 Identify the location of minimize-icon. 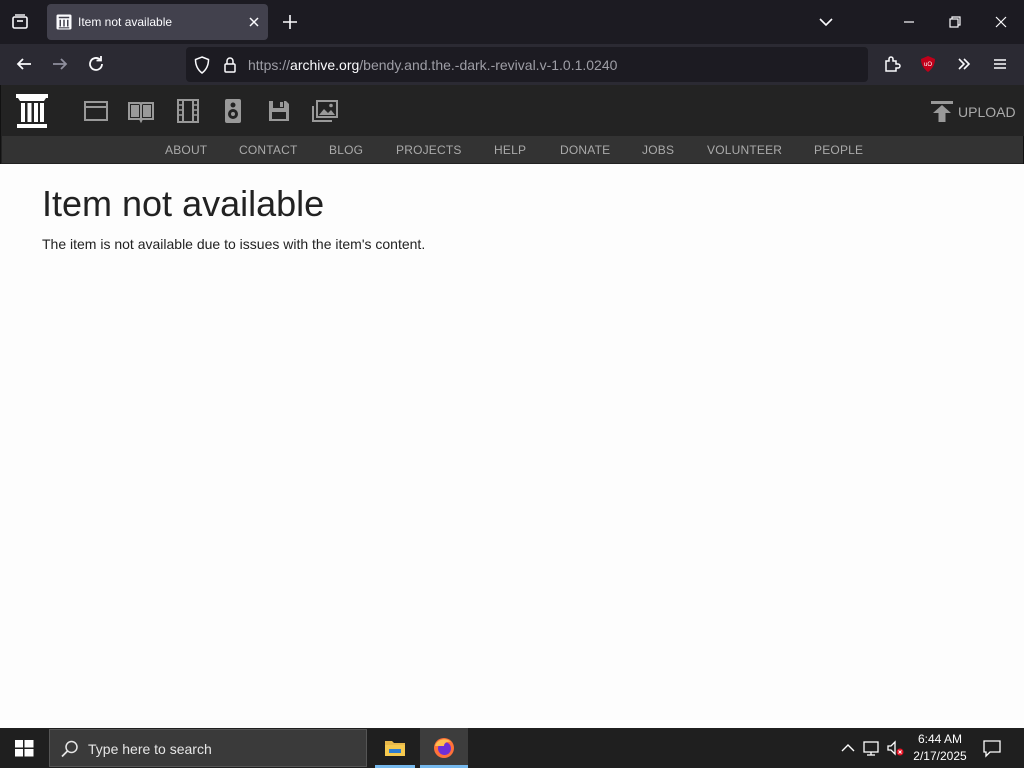
(909, 22).